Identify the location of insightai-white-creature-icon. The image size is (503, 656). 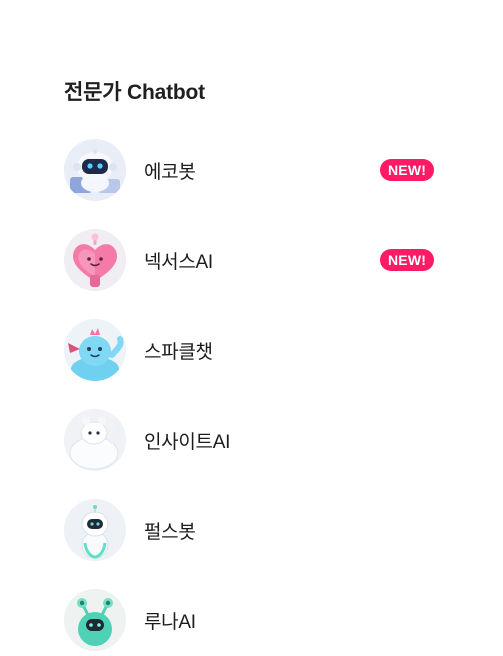
(95, 440).